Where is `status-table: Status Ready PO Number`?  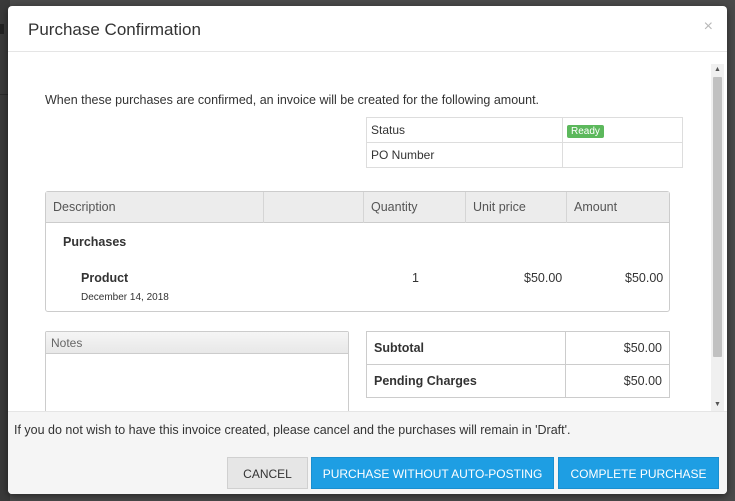
status-table: Status Ready PO Number is located at coordinates (524, 142).